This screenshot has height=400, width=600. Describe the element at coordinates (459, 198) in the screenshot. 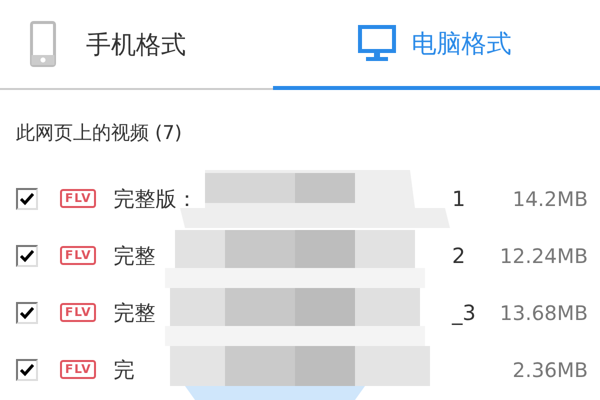

I see `video-title-end: 1` at that location.